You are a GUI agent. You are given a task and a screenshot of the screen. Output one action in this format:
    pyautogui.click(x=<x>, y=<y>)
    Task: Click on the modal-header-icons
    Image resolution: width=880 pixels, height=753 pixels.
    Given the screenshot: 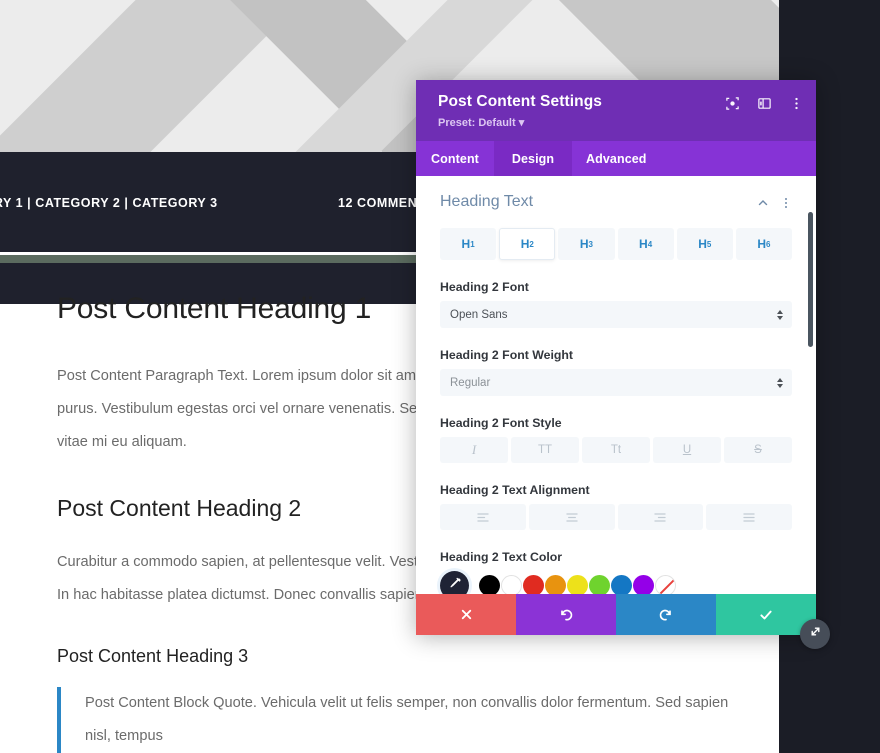 What is the action you would take?
    pyautogui.click(x=764, y=103)
    